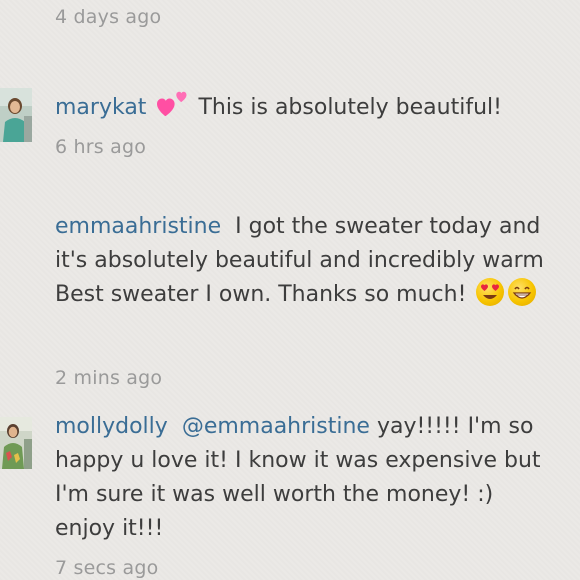 The width and height of the screenshot is (580, 580). Describe the element at coordinates (455, 426) in the screenshot. I see `comment-text-line-1: yay!!!!! I'm so` at that location.